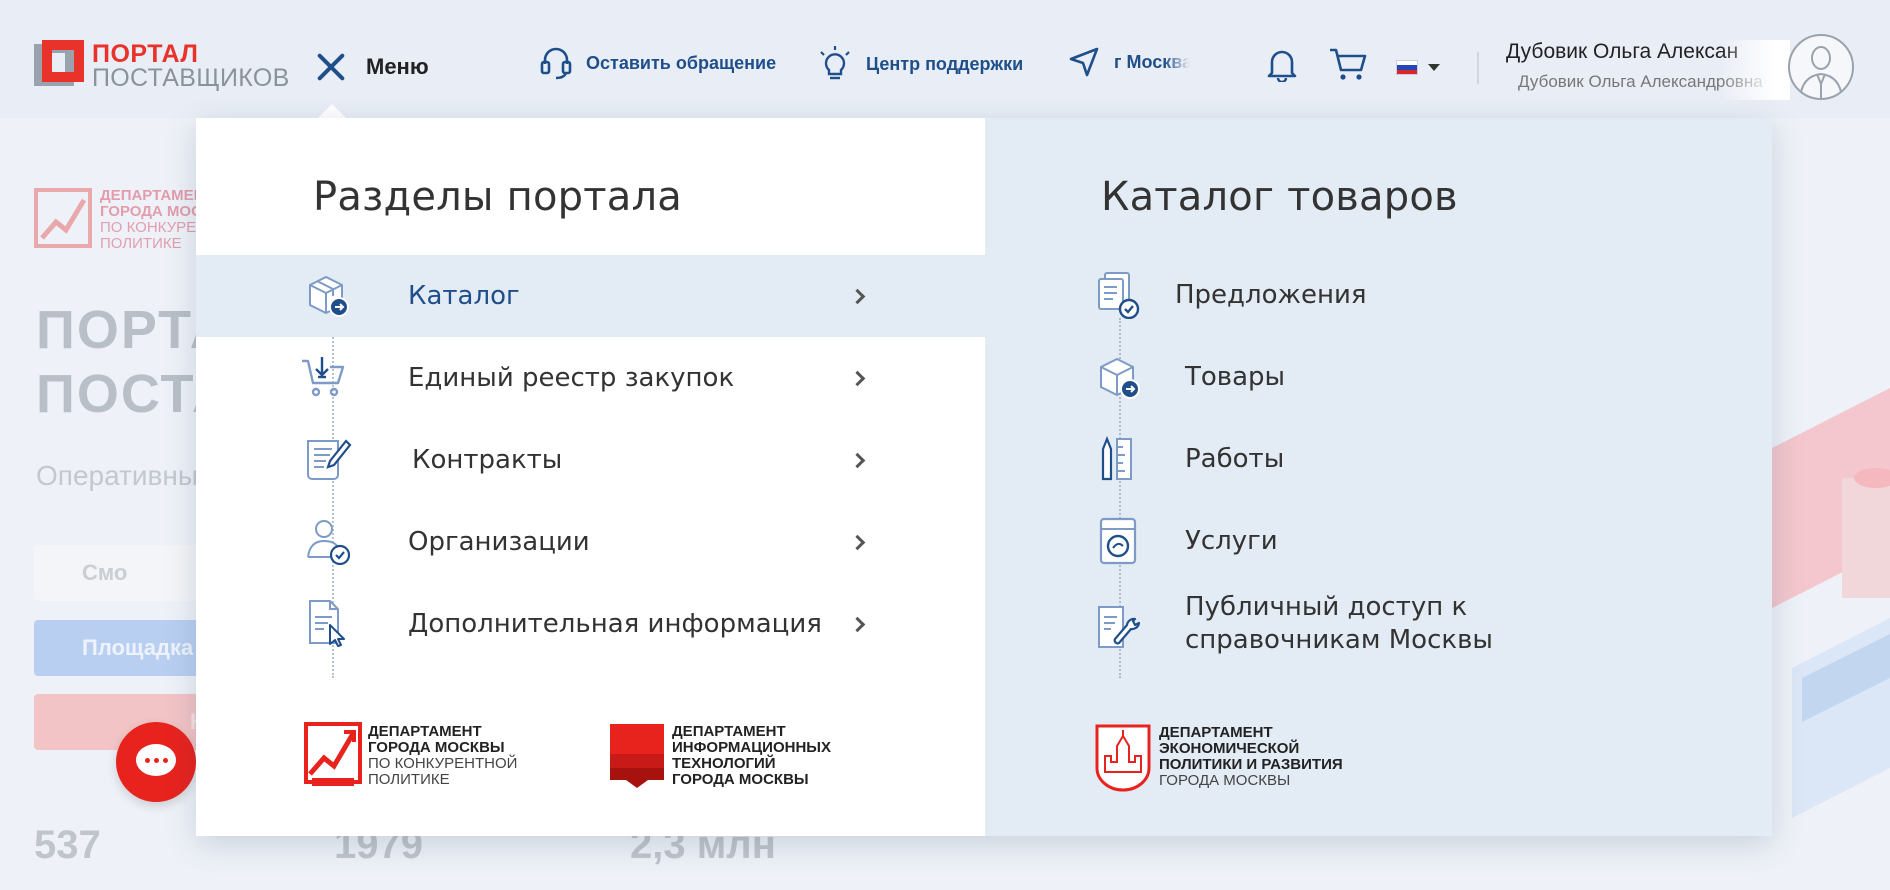  What do you see at coordinates (1152, 61) in the screenshot?
I see `city-label: г Москва` at bounding box center [1152, 61].